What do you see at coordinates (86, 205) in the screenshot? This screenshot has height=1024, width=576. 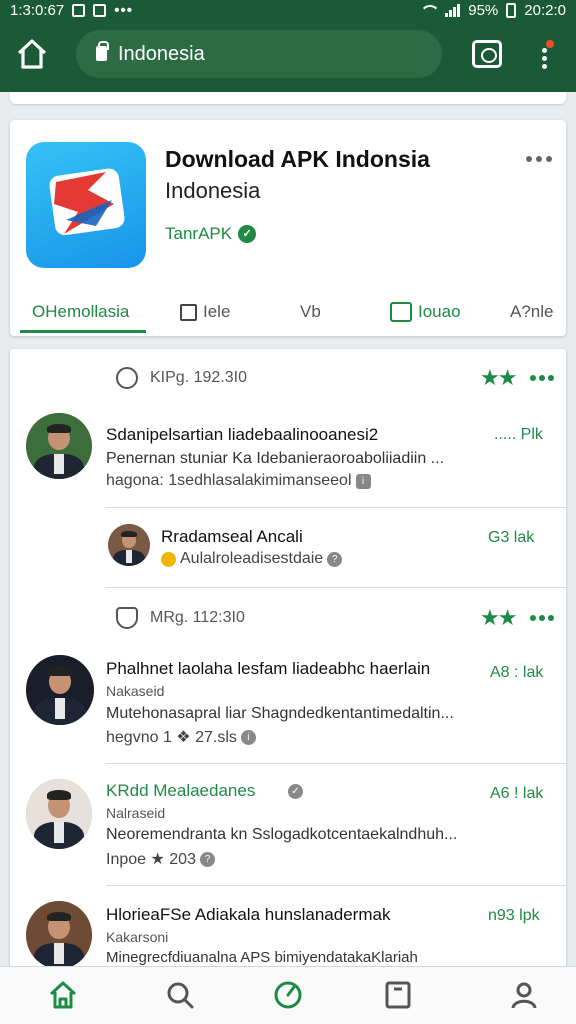 I see `apk-logo-icon` at bounding box center [86, 205].